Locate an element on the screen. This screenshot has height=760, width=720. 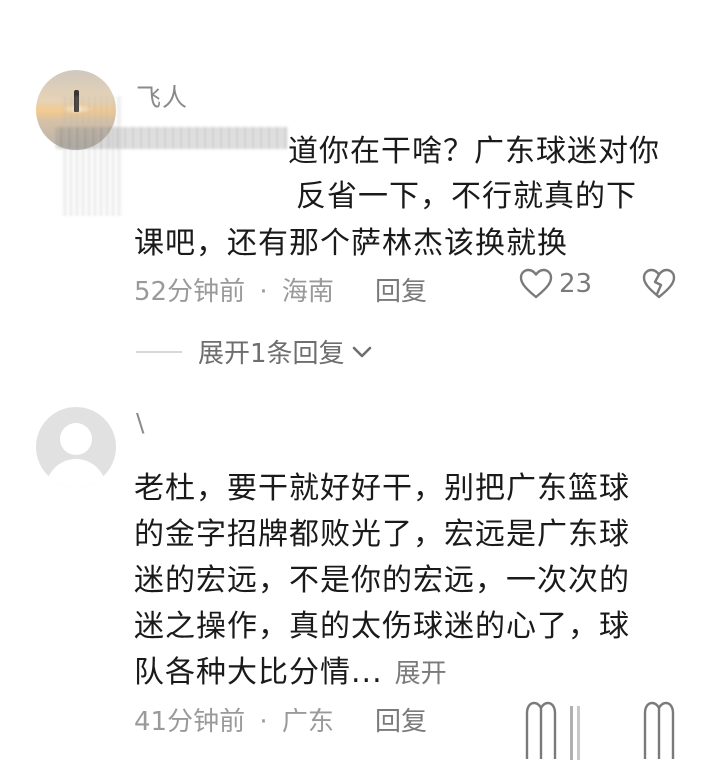
comment-text-line: 课吧，还有那个萨林杰该换就换 is located at coordinates (351, 243).